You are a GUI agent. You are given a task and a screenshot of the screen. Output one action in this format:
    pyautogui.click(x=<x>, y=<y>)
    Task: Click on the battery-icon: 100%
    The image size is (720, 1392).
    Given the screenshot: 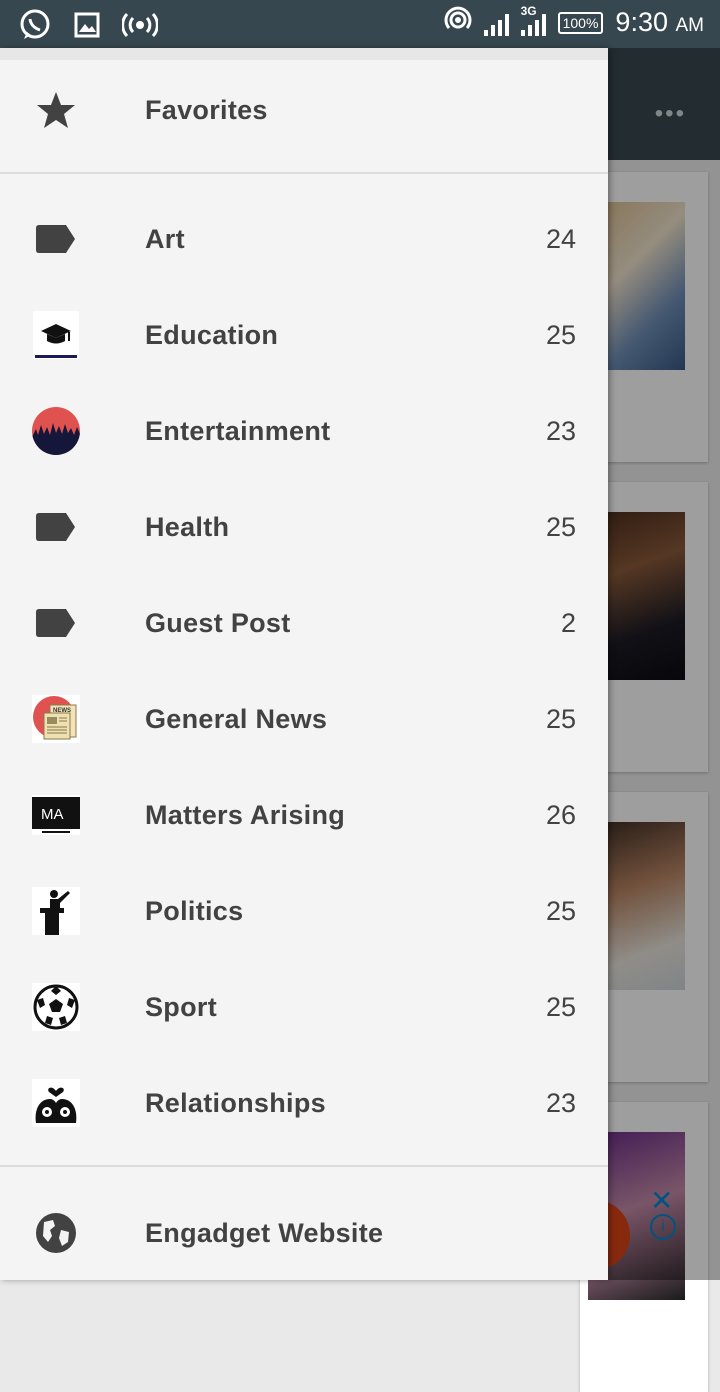 What is the action you would take?
    pyautogui.click(x=580, y=22)
    